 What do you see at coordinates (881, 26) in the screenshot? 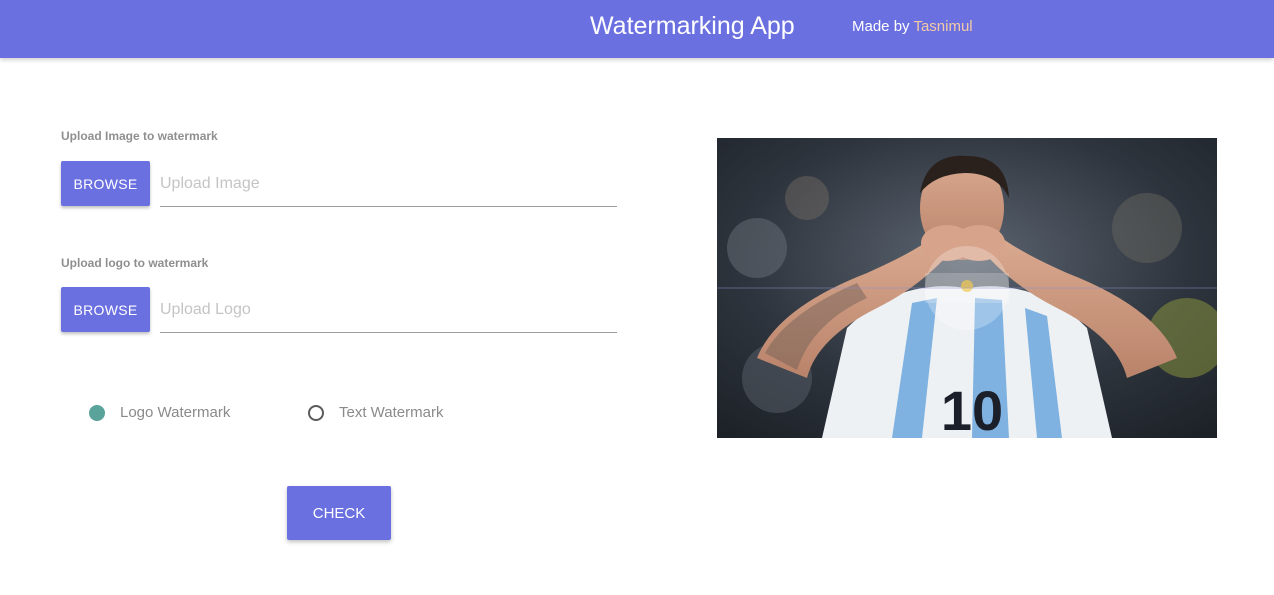
I see `credit-prefix: Made by` at bounding box center [881, 26].